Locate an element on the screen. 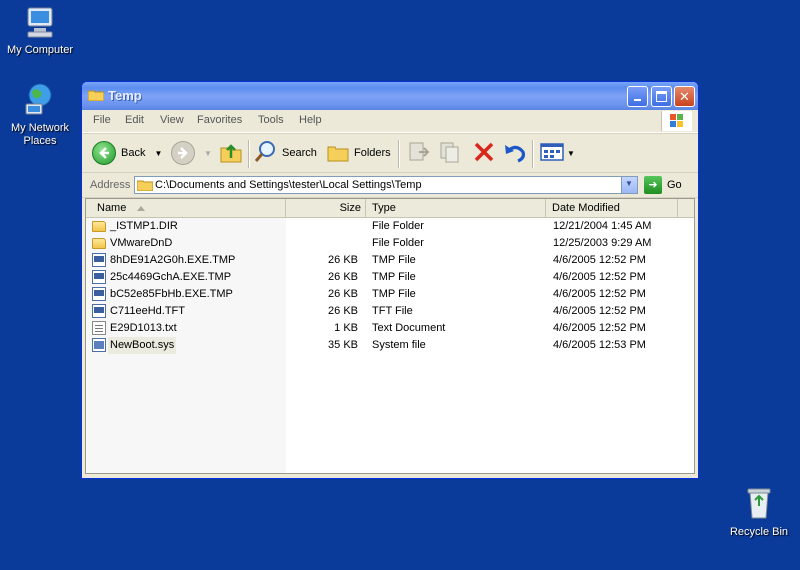 The width and height of the screenshot is (800, 570). file-row: VMwareDnD File Folder 12/25/2003 9:29 AM is located at coordinates (390, 243).